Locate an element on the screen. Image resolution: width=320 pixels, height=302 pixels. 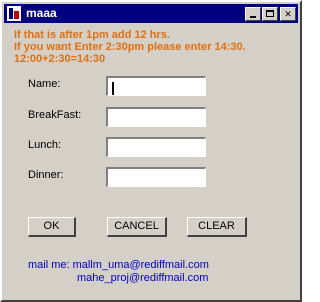
window-title: maaa is located at coordinates (41, 13).